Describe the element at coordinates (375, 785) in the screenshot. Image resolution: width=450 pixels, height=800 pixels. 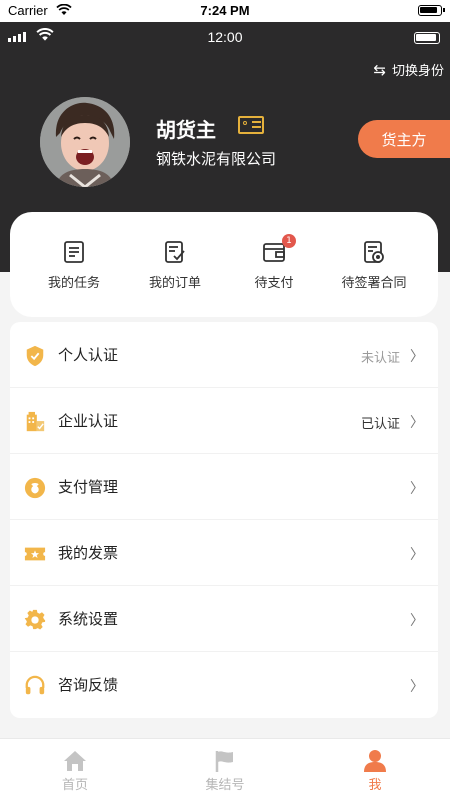
I see `tab-label: 我` at that location.